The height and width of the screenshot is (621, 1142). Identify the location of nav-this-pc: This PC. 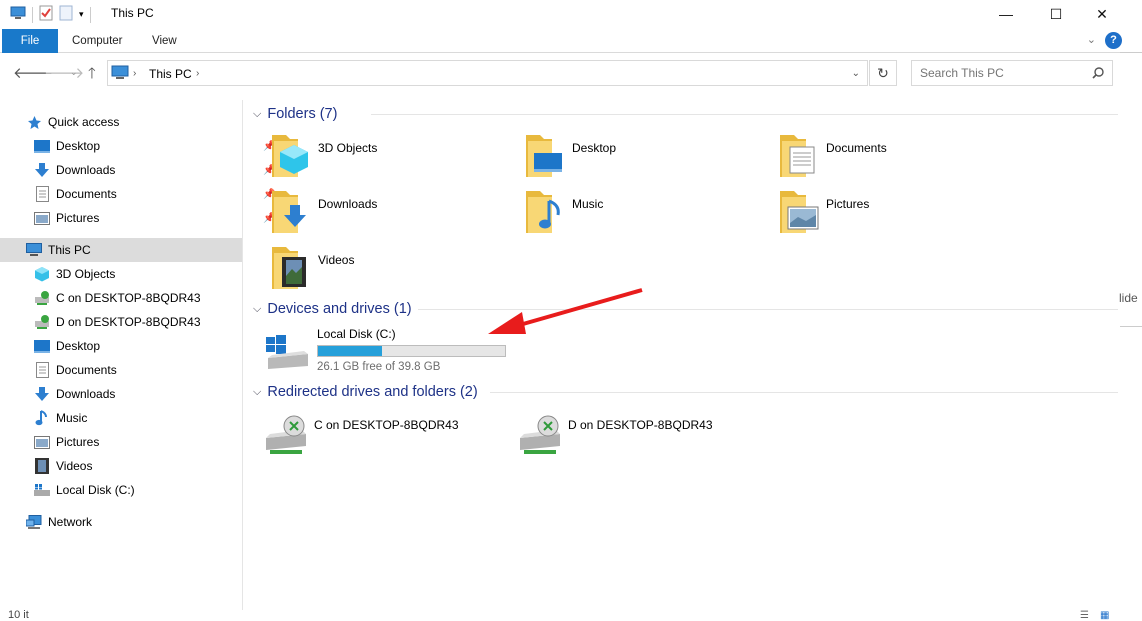
(121, 250).